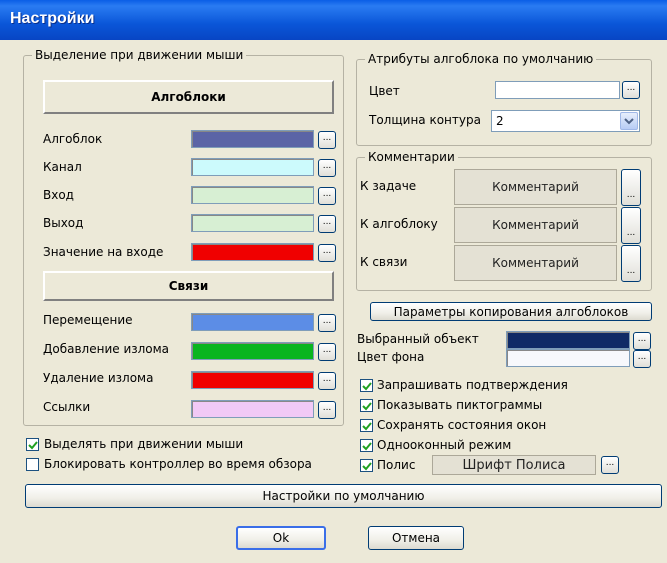 This screenshot has width=667, height=563. What do you see at coordinates (52, 18) in the screenshot?
I see `window-title: Настройки` at bounding box center [52, 18].